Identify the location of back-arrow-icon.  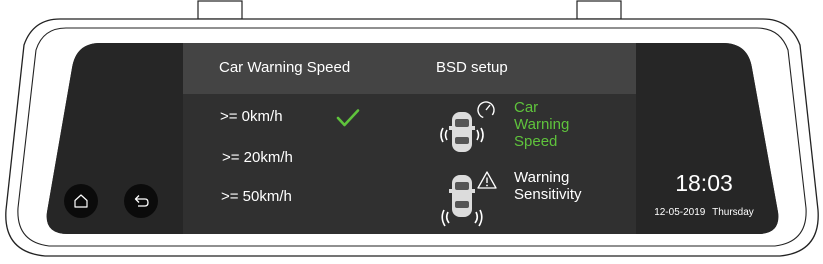
(141, 201).